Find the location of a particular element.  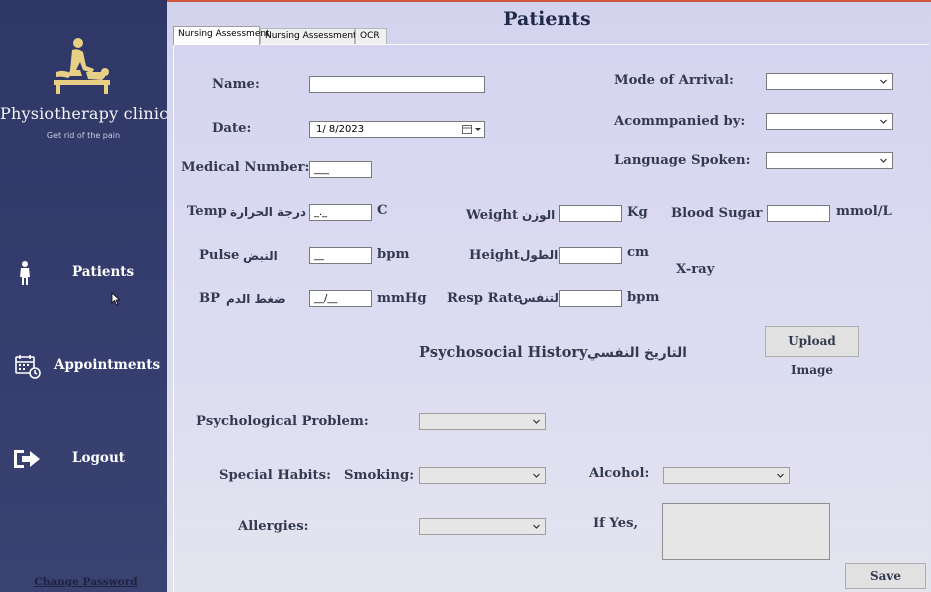

psychological-problem-label: Psychological Problem: is located at coordinates (282, 421).